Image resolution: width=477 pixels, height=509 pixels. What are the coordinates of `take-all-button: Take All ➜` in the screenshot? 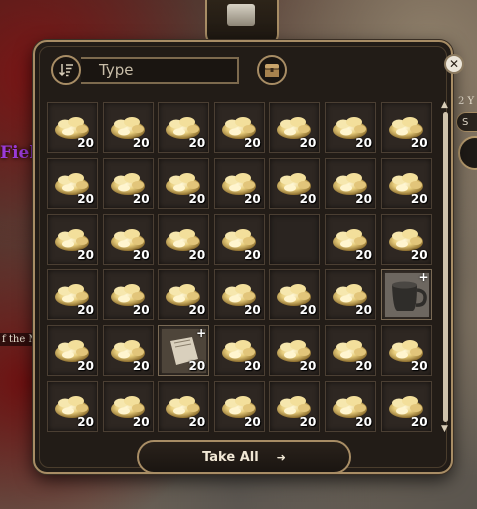 It's located at (244, 457).